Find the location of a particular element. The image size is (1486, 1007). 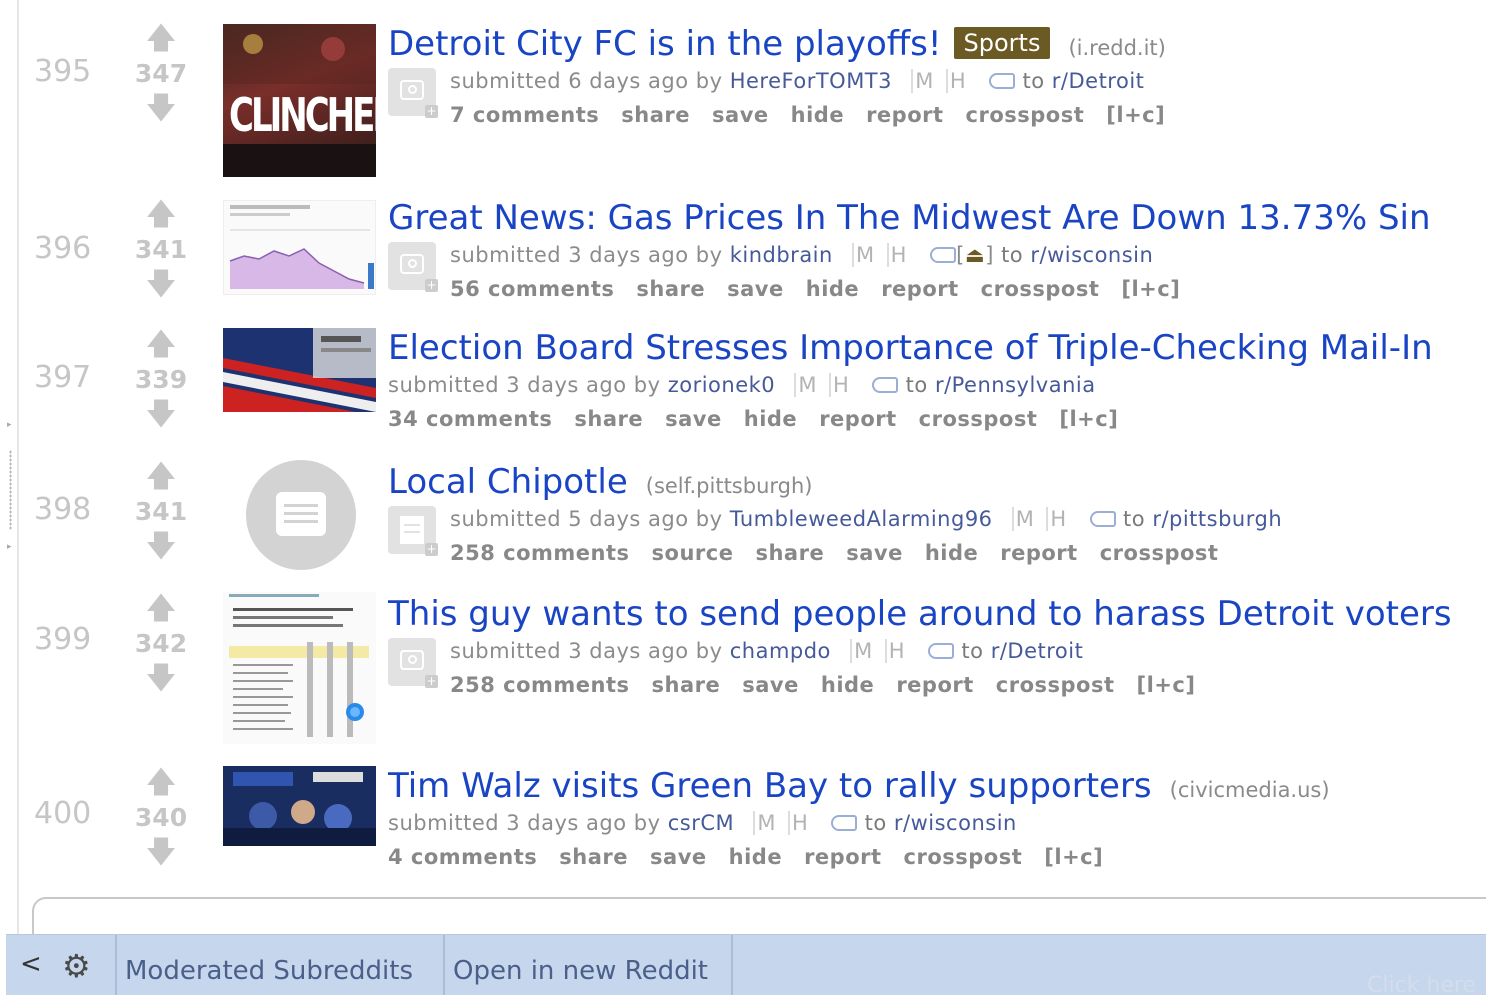

source-link: source is located at coordinates (693, 553).